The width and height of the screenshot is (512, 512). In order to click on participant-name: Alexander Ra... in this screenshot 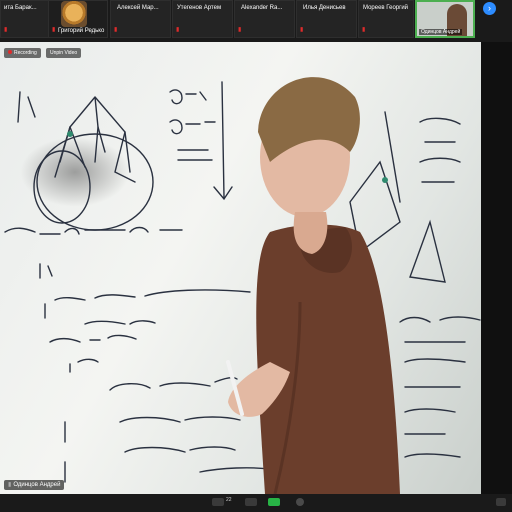, I will do `click(262, 8)`.